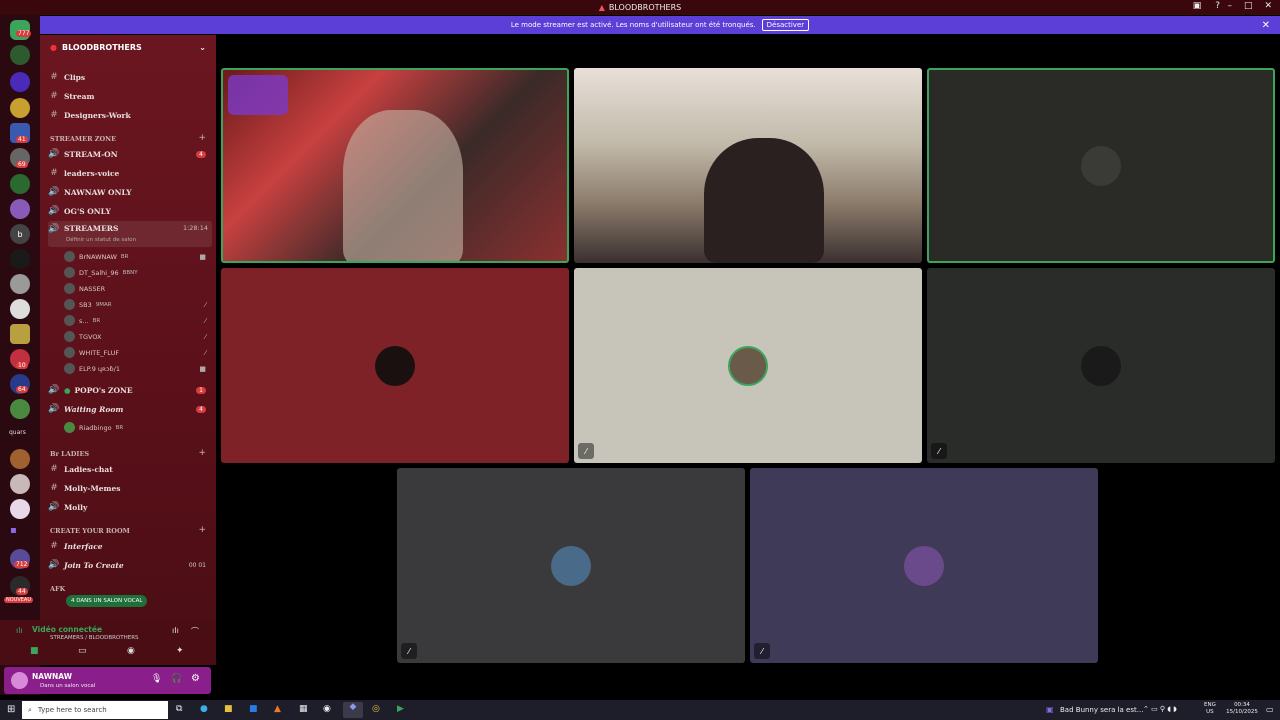 This screenshot has width=1280, height=720. Describe the element at coordinates (195, 678) in the screenshot. I see `gear-icon: ⚙` at that location.